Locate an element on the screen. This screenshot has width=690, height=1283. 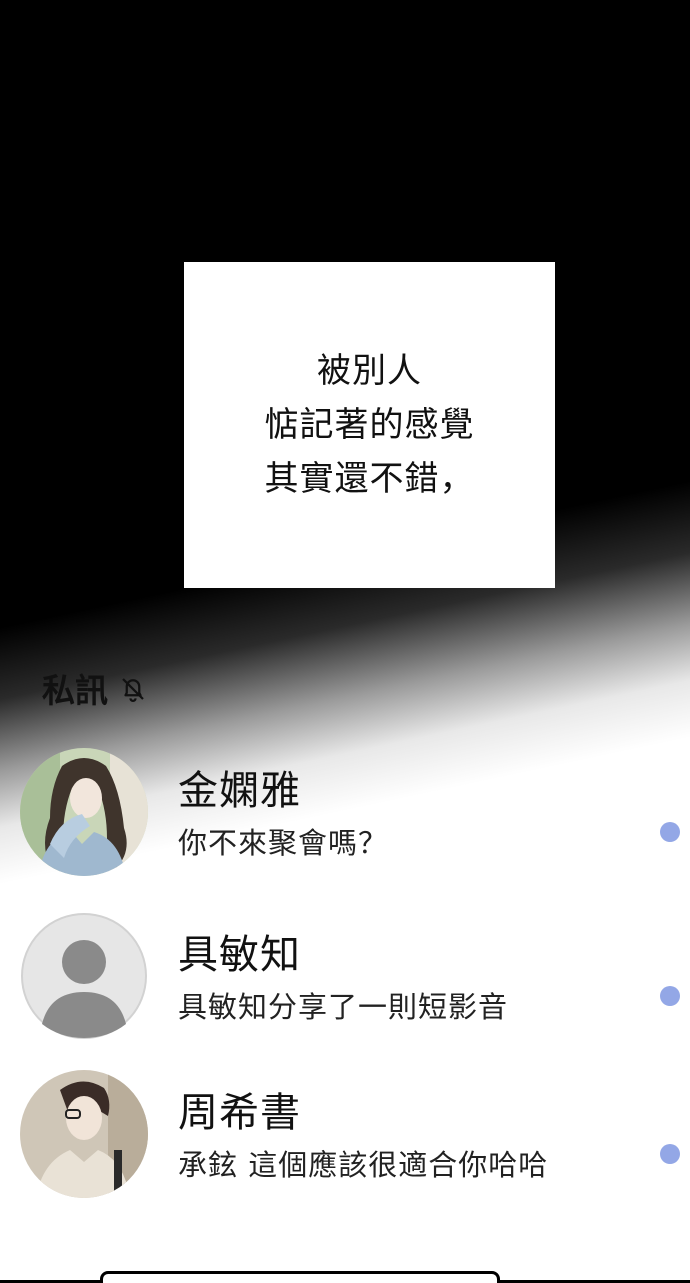
chat-item: 金嫻雅 你不來聚會嗎？ is located at coordinates (345, 818).